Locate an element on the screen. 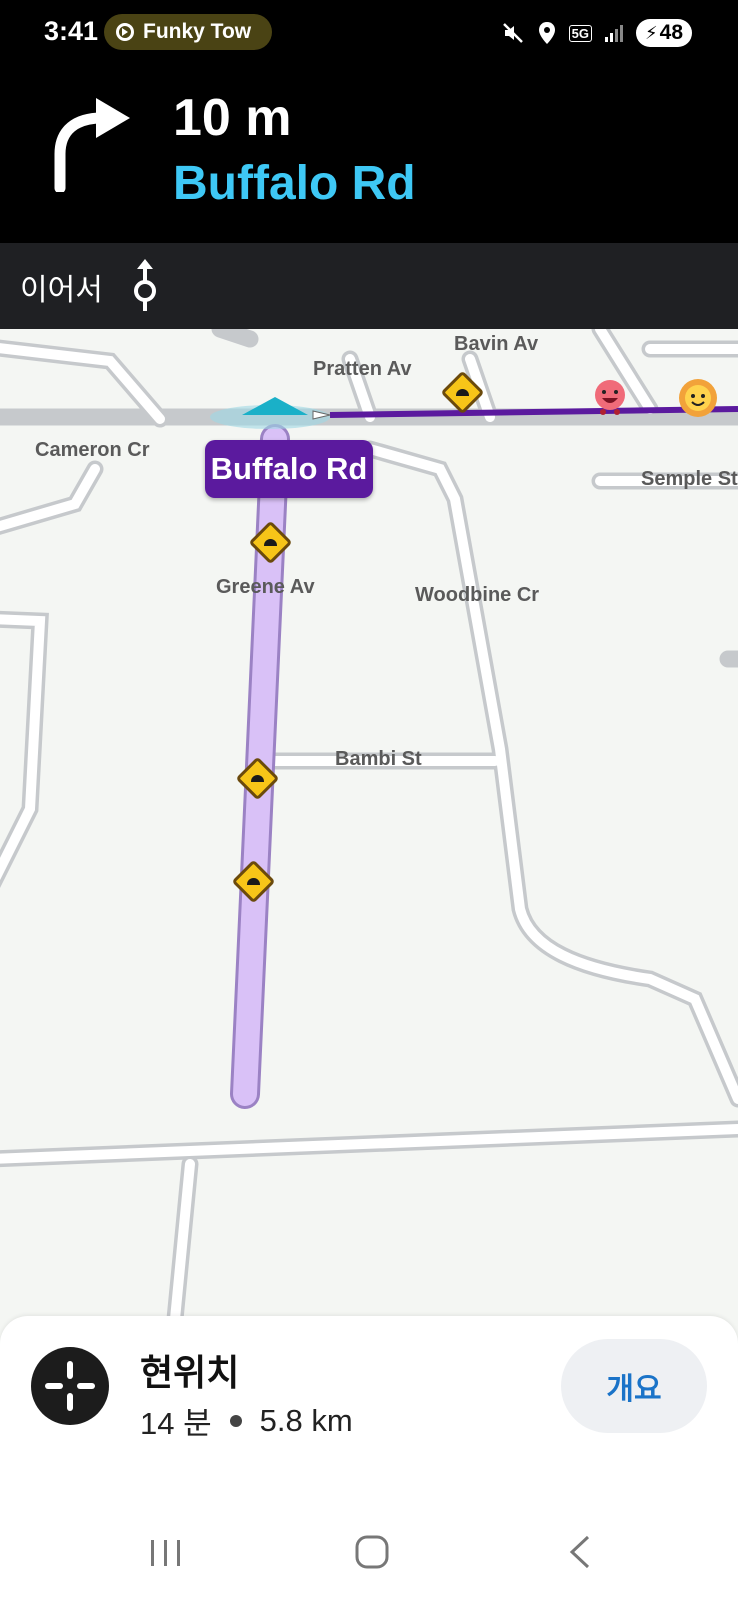 The height and width of the screenshot is (1600, 738). signal-icon is located at coordinates (614, 33).